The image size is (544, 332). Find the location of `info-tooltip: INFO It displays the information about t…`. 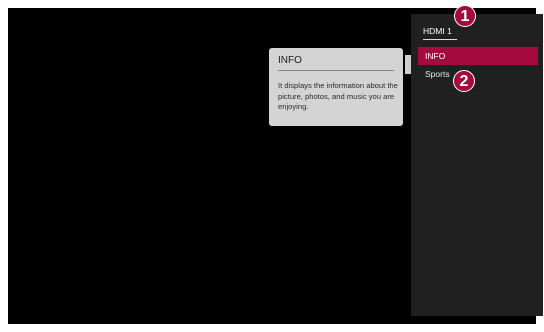

info-tooltip: INFO It displays the information about t… is located at coordinates (336, 87).